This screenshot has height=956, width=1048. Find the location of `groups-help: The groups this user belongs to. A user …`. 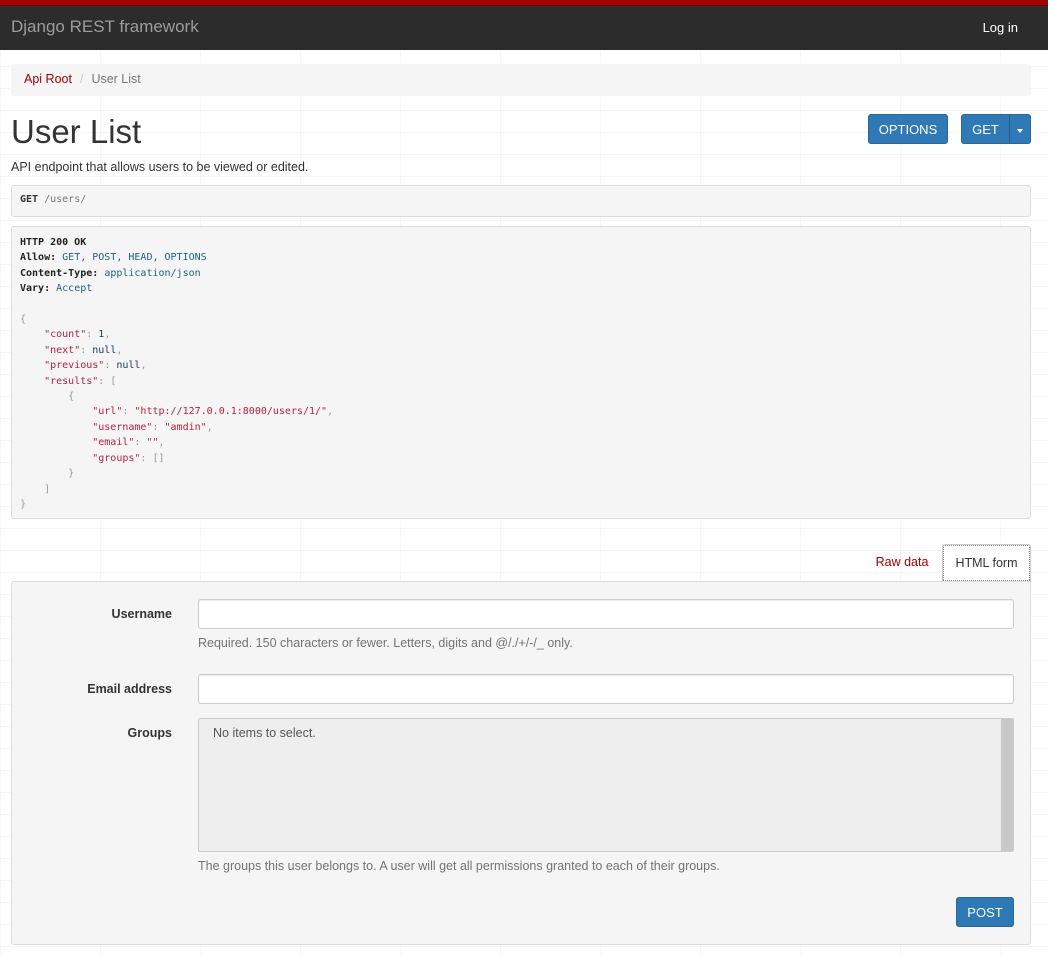

groups-help: The groups this user belongs to. A user … is located at coordinates (459, 866).